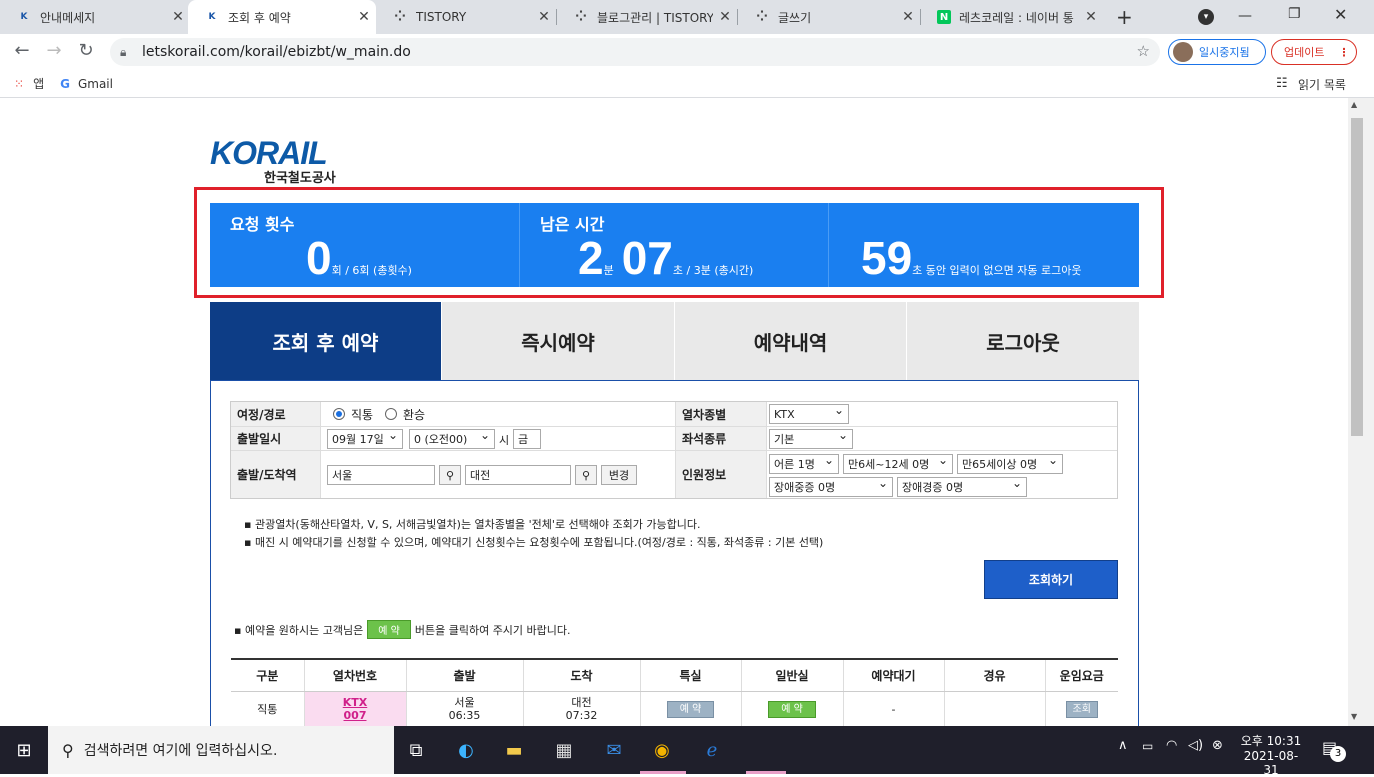  What do you see at coordinates (804, 463) in the screenshot?
I see `adult-select: 어른 1명` at bounding box center [804, 463].